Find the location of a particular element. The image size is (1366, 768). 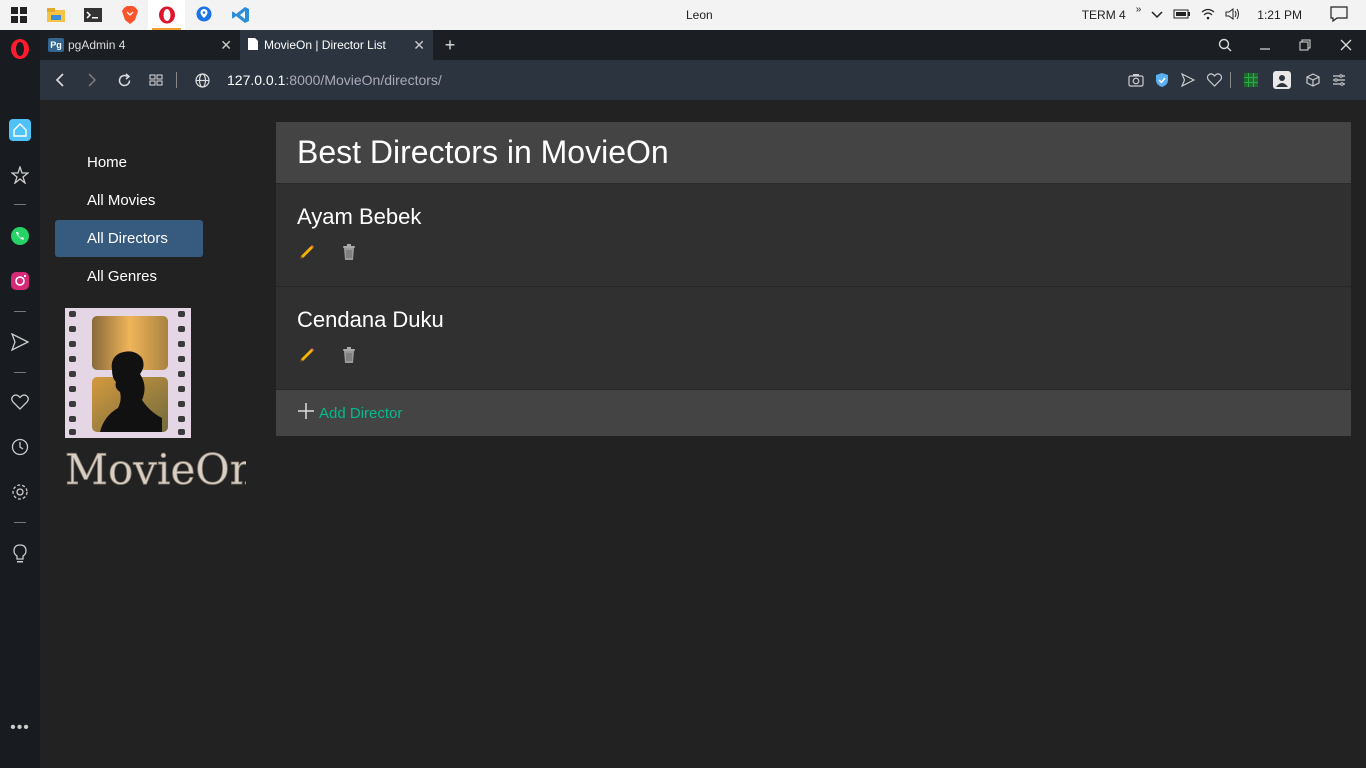

instagram-icon is located at coordinates (20, 281).